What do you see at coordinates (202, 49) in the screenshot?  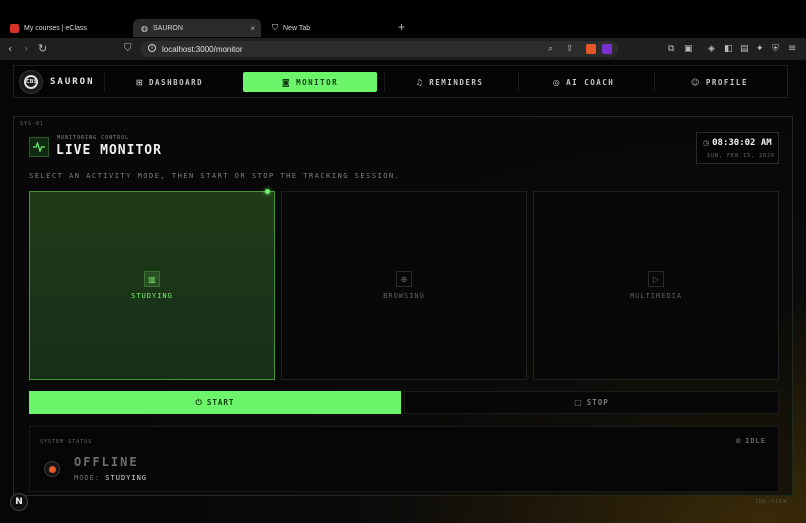 I see `url-text: localhost:3000/monitor` at bounding box center [202, 49].